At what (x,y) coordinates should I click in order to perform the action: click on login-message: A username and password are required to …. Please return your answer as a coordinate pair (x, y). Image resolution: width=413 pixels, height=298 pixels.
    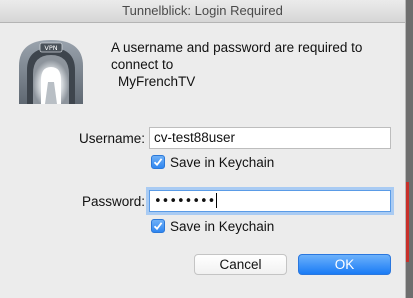
    Looking at the image, I should click on (251, 64).